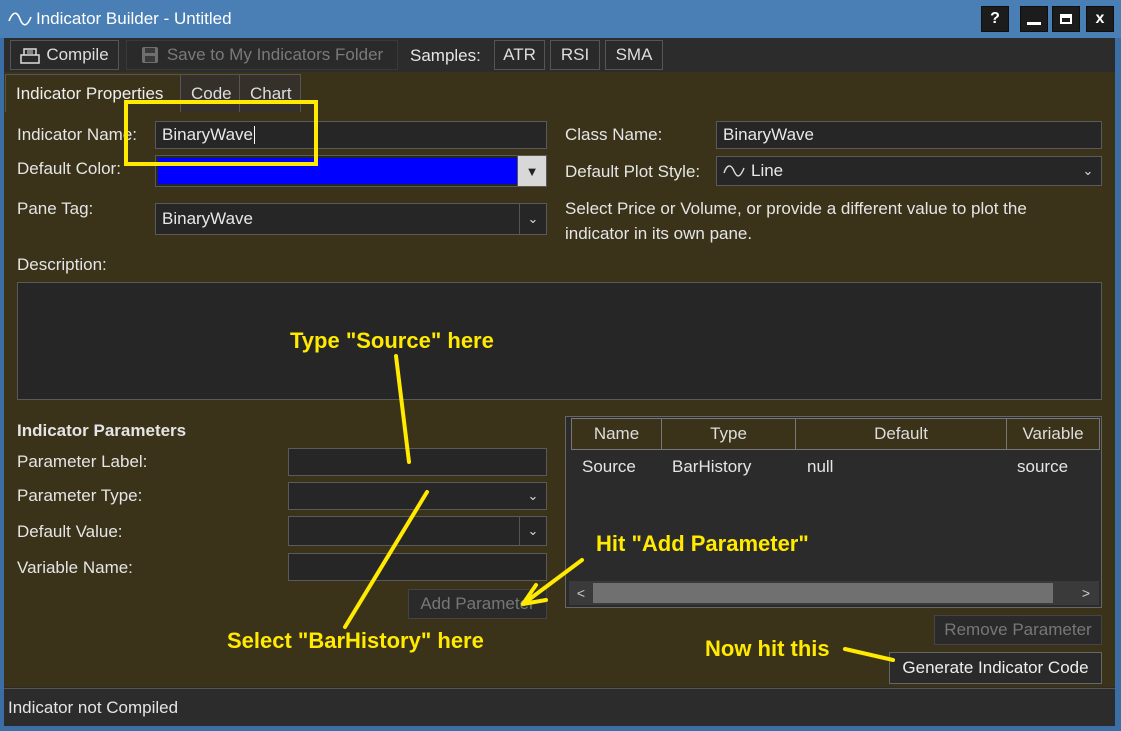  Describe the element at coordinates (1100, 19) in the screenshot. I see `close-button: x` at that location.